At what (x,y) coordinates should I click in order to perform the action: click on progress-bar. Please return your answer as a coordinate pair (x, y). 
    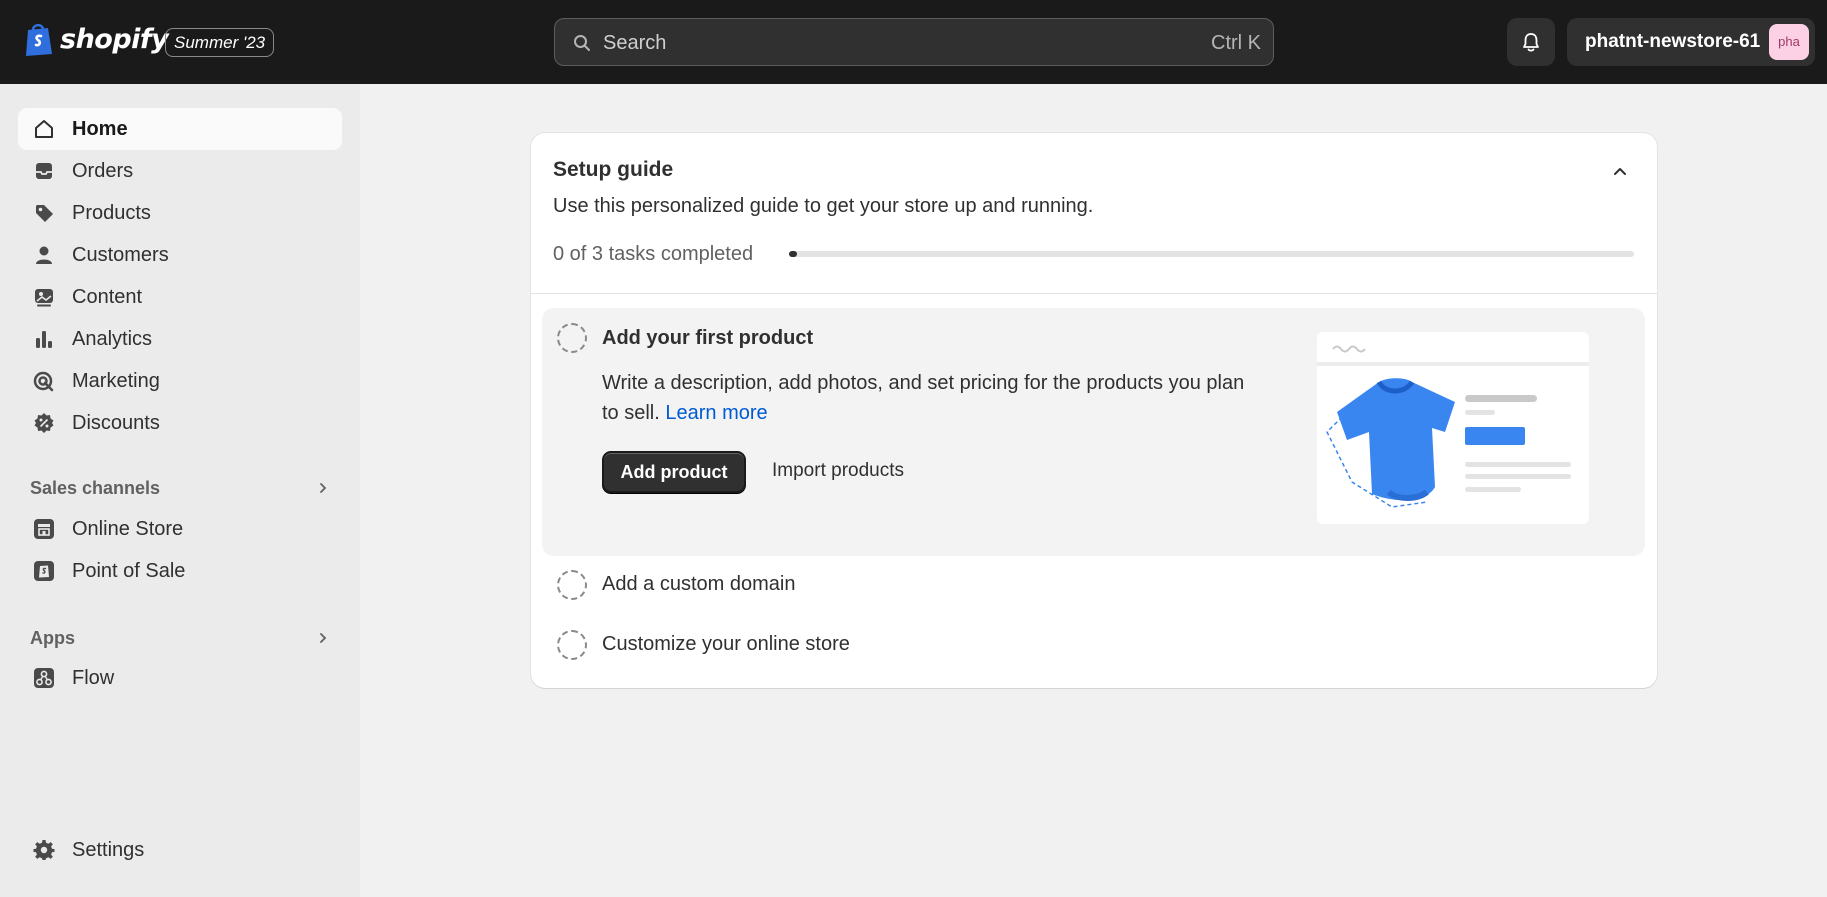
    Looking at the image, I should click on (1211, 254).